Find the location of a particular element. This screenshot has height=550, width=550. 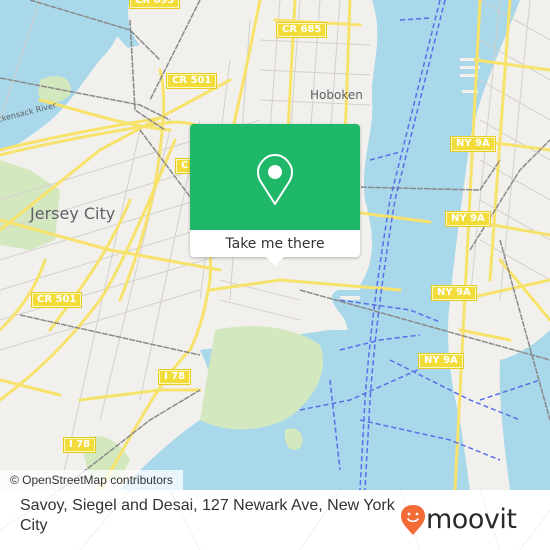

popup-header is located at coordinates (275, 177).